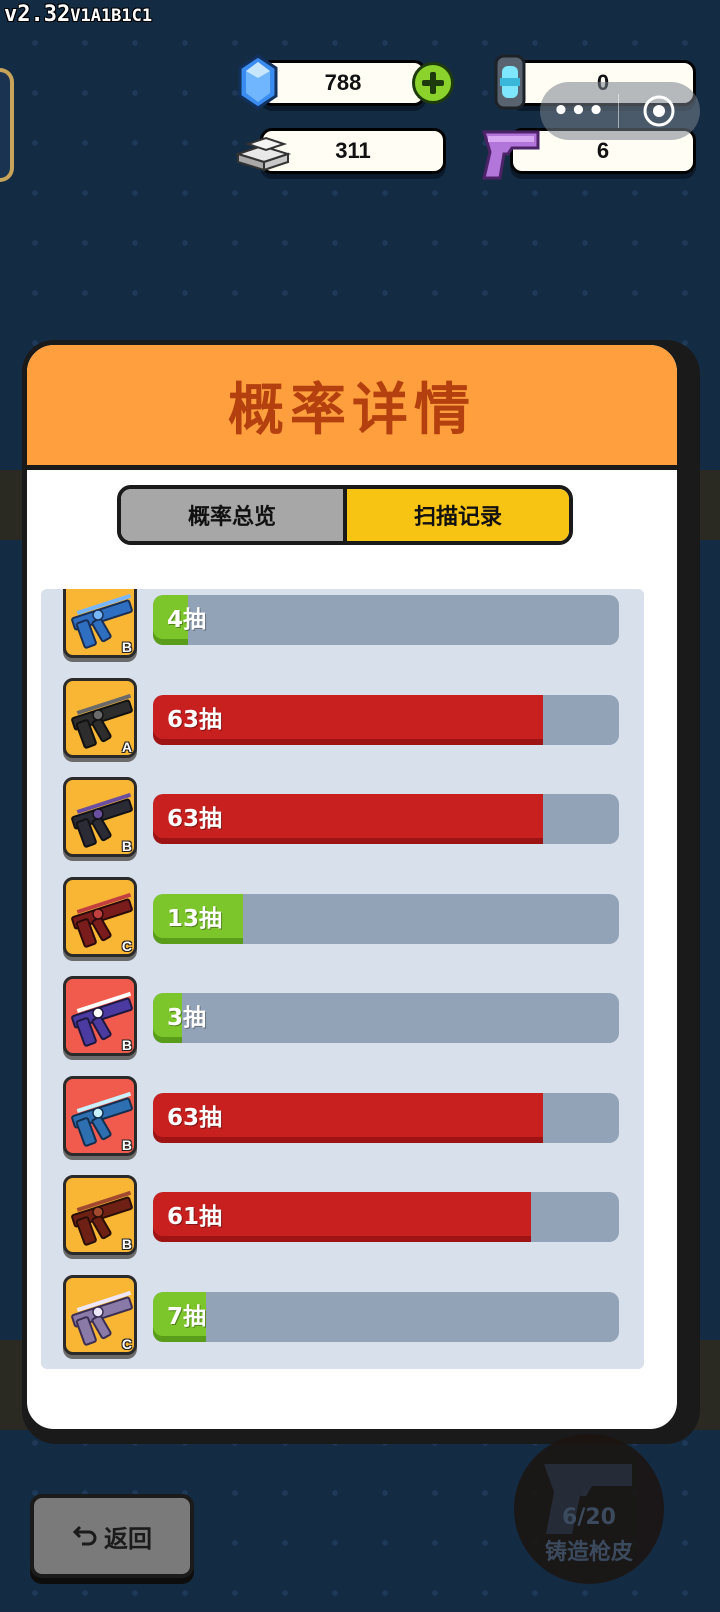 This screenshot has height=1612, width=720. Describe the element at coordinates (386, 918) in the screenshot. I see `draw-progress-bar: 13抽` at that location.